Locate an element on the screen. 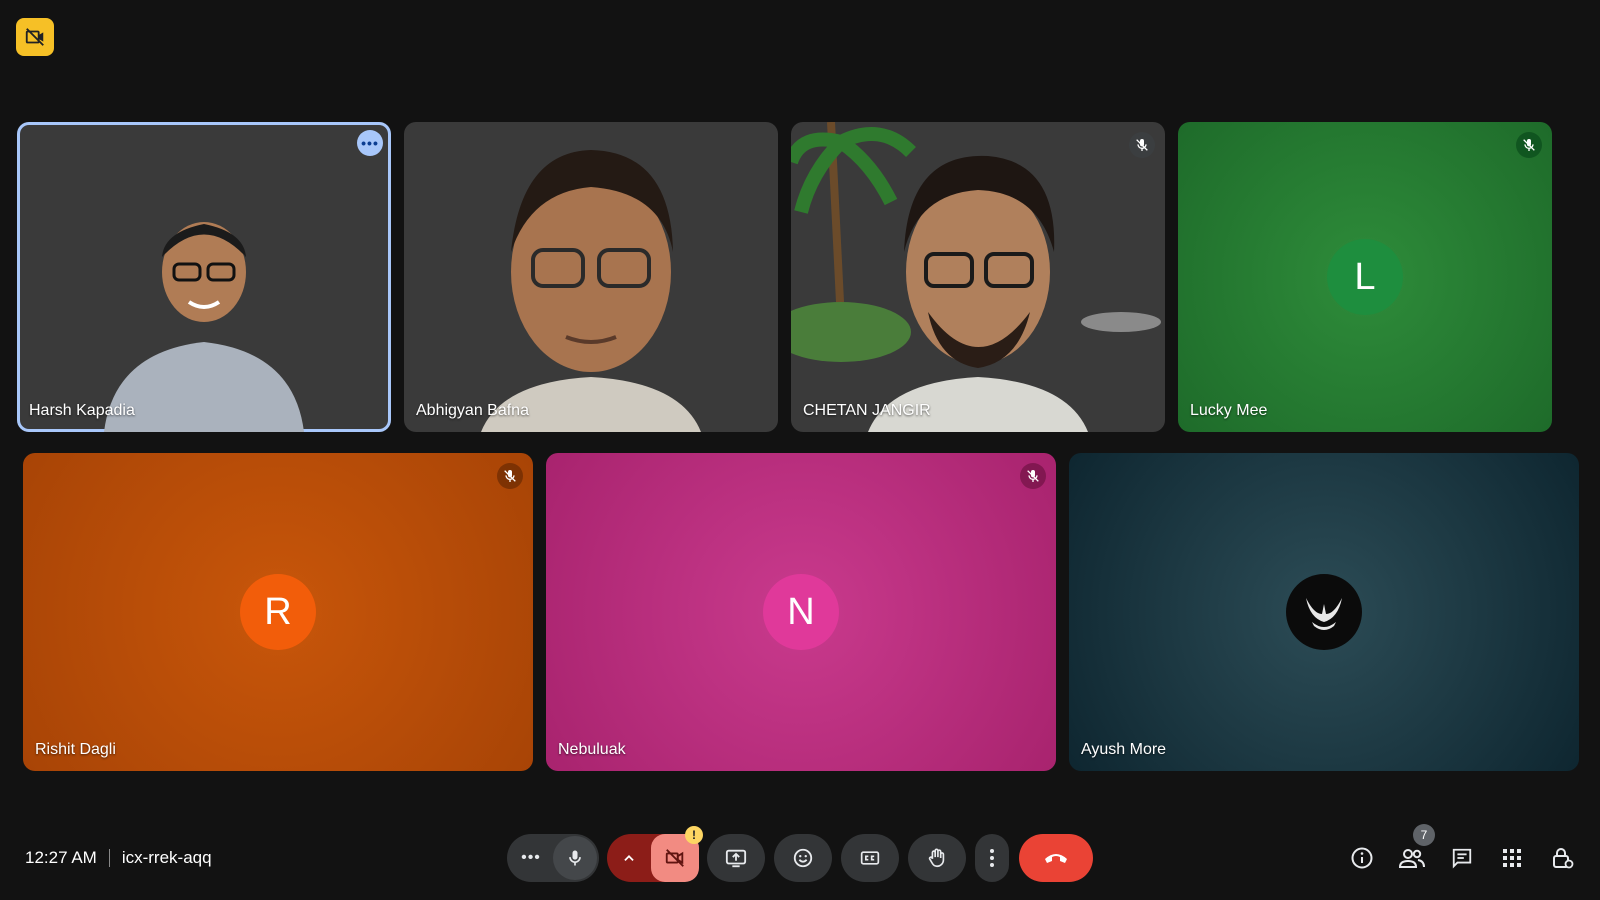 This screenshot has height=900, width=1600. camera-options-button is located at coordinates (629, 858).